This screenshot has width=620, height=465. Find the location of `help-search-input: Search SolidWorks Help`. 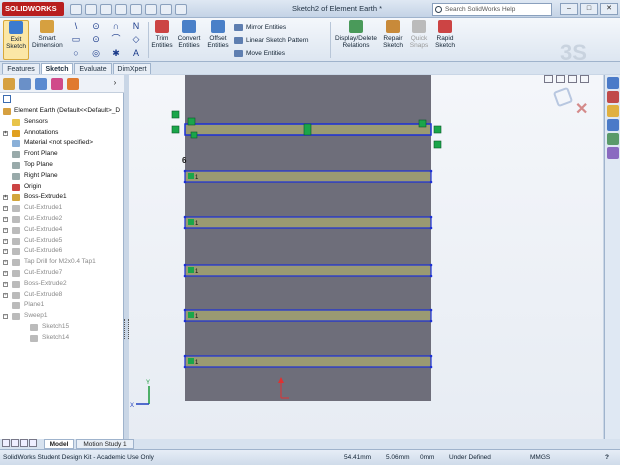

help-search-input: Search SolidWorks Help is located at coordinates (492, 9).